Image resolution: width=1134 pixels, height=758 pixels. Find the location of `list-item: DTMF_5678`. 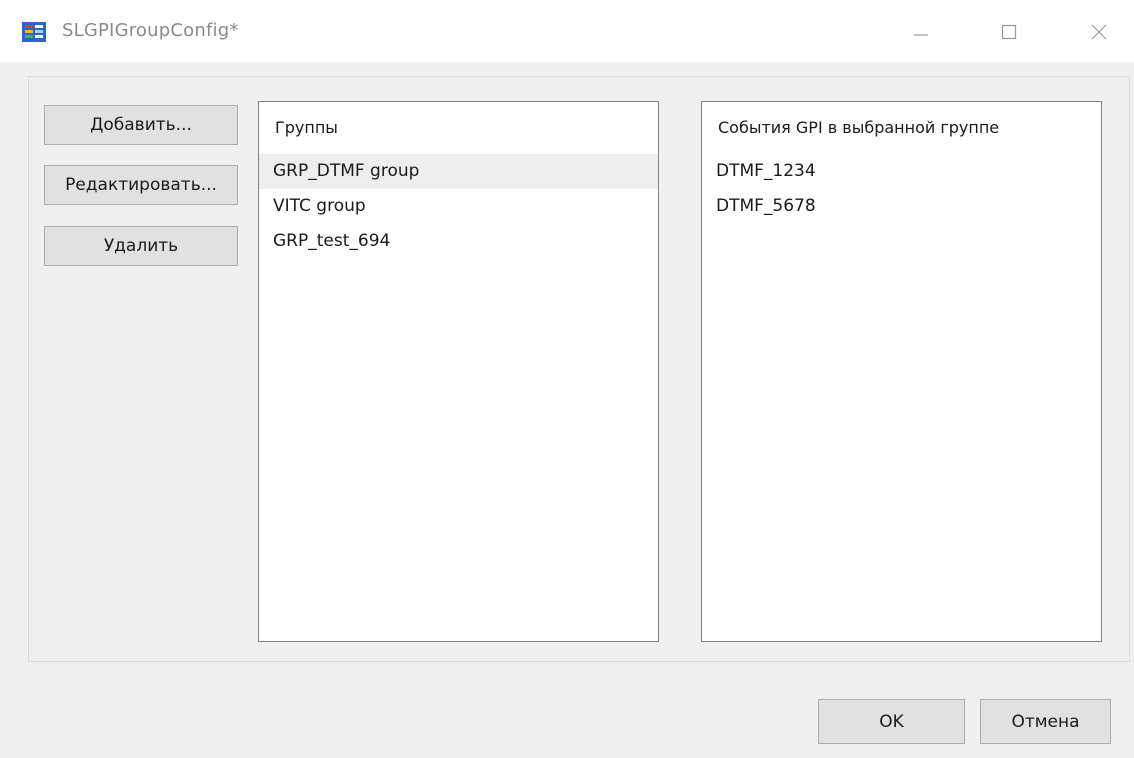

list-item: DTMF_5678 is located at coordinates (901, 206).